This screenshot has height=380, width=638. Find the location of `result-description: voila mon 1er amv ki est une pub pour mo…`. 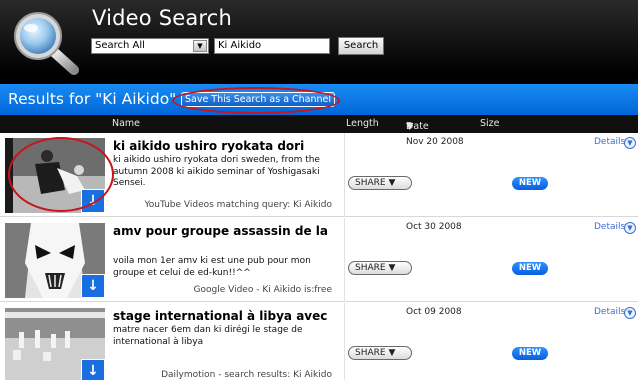

result-description: voila mon 1er amv ki est une pub pour mo… is located at coordinates (212, 267).